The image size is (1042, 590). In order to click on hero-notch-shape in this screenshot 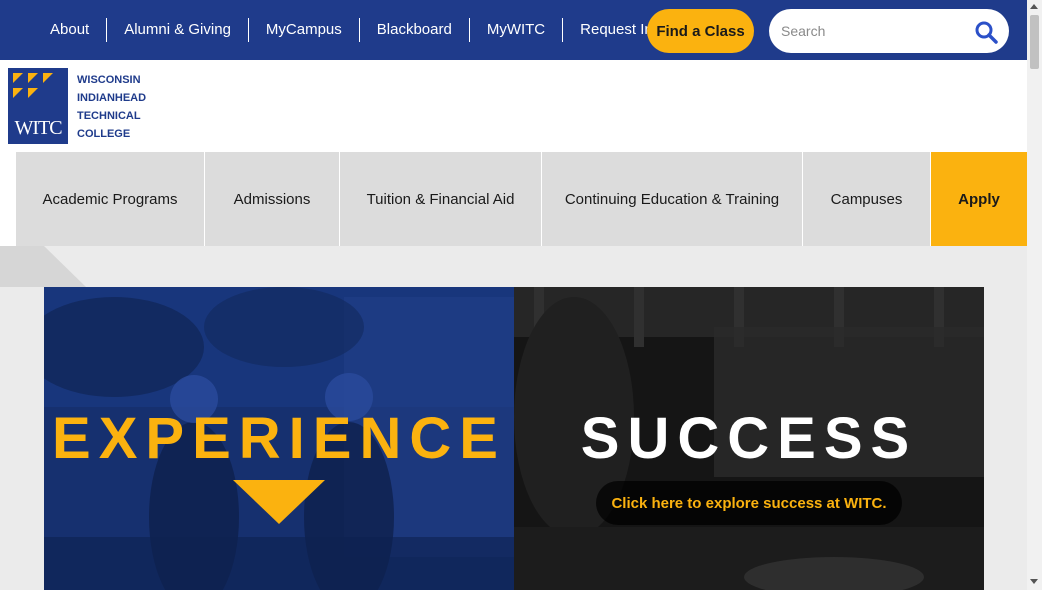, I will do `click(43, 266)`.